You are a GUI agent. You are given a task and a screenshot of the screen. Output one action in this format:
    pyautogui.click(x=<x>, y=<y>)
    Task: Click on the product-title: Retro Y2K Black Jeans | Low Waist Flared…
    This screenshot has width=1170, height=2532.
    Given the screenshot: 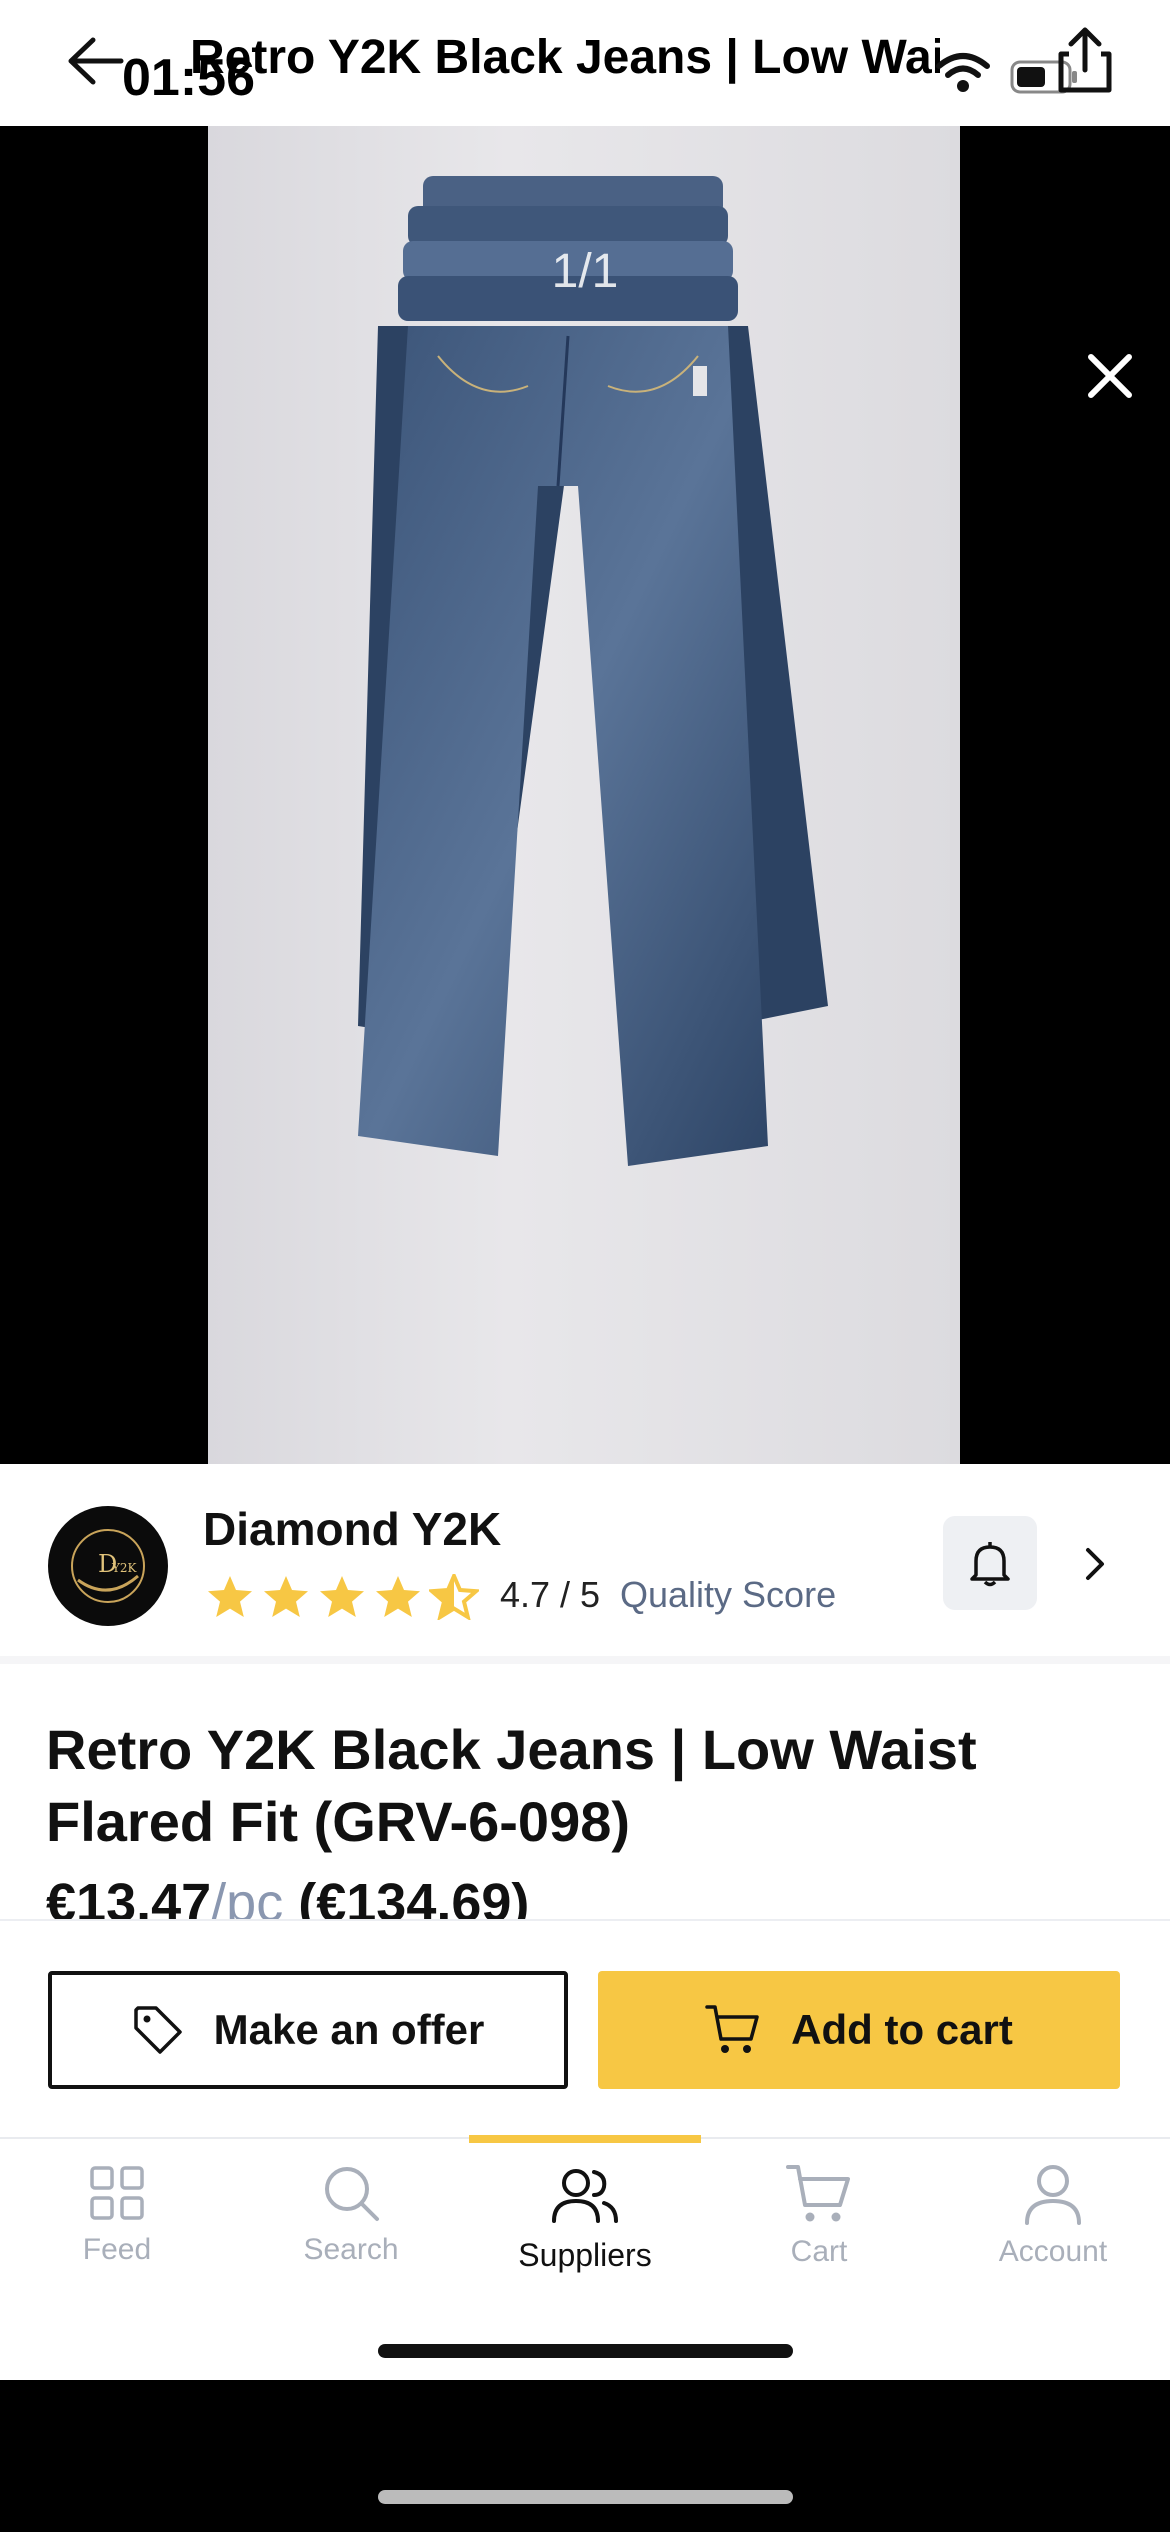 What is the action you would take?
    pyautogui.click(x=511, y=1785)
    